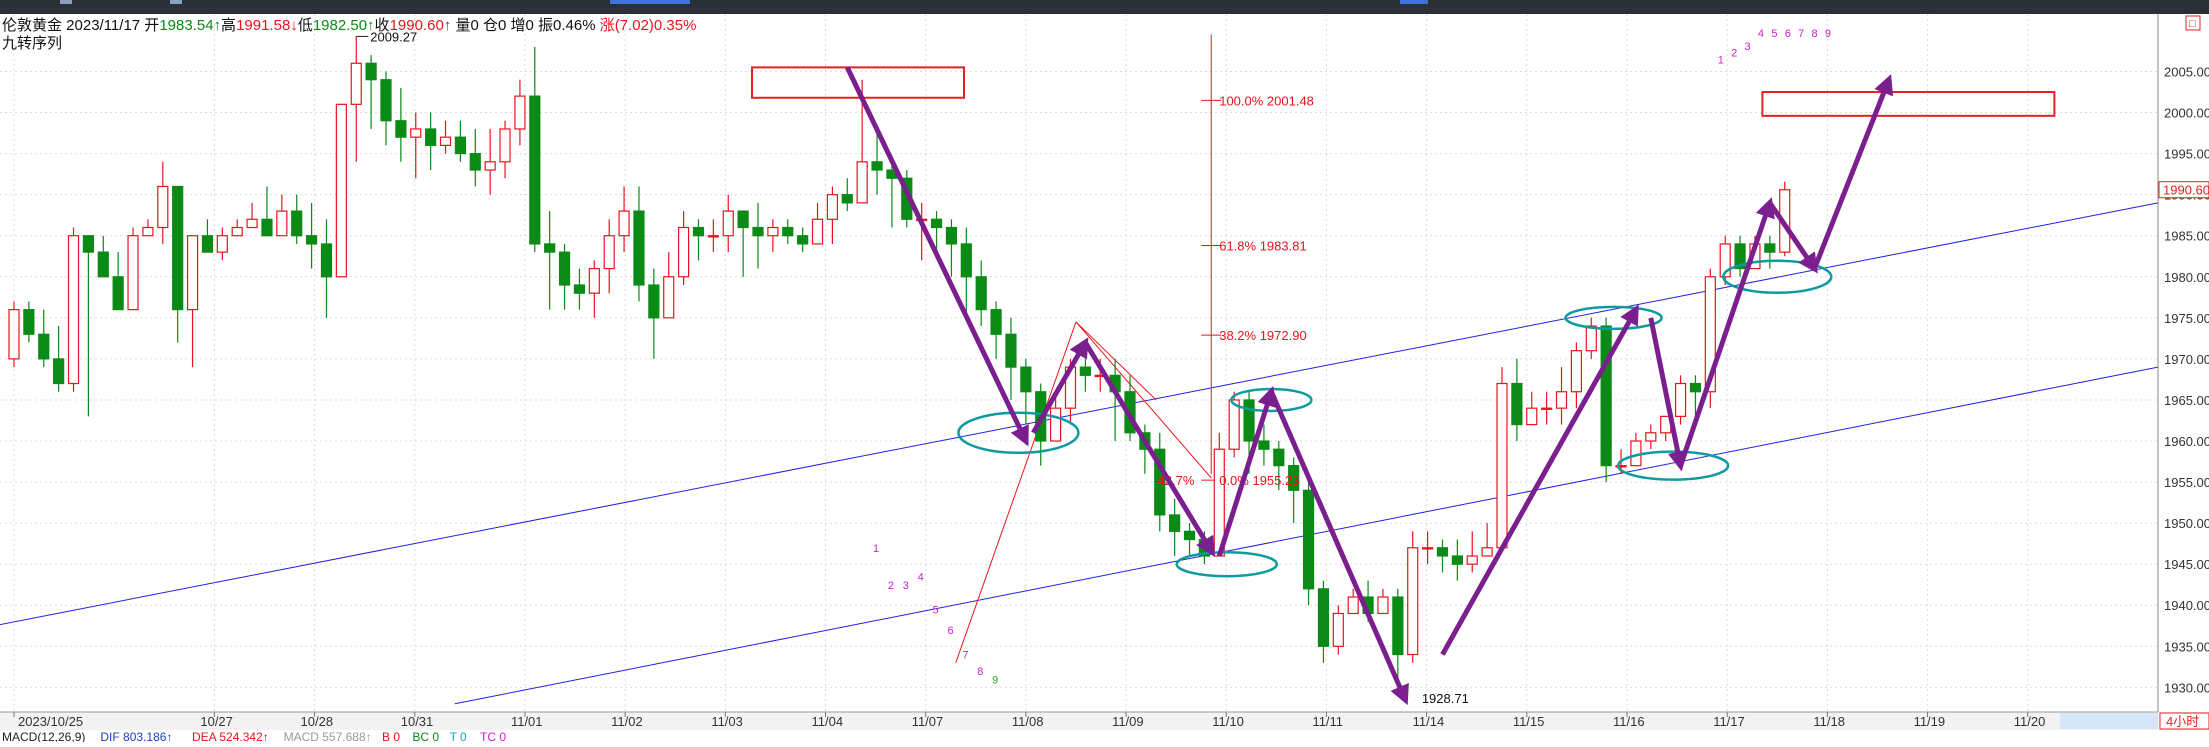  Describe the element at coordinates (2109, 721) in the screenshot. I see `scroll-thumb` at that location.